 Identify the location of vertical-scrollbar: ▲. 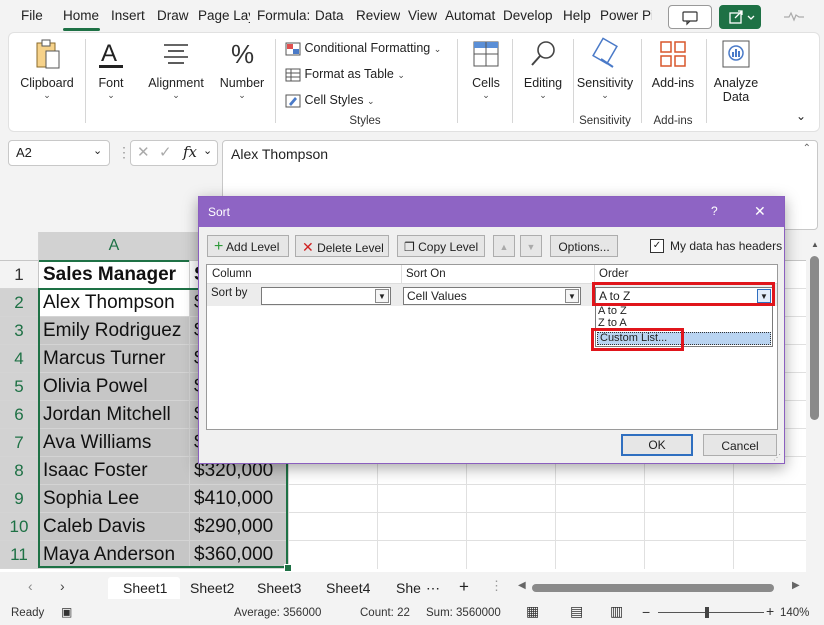
(815, 402).